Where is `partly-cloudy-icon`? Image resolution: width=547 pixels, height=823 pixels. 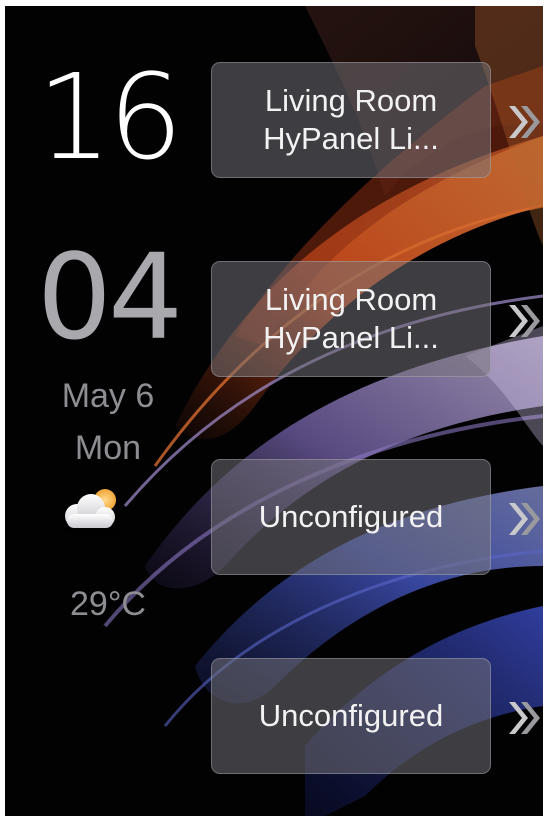 partly-cloudy-icon is located at coordinates (93, 512).